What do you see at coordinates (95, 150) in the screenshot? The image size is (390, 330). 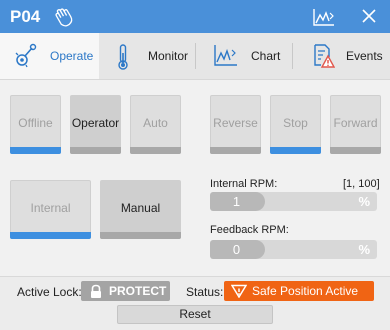 I see `operator-indicator` at bounding box center [95, 150].